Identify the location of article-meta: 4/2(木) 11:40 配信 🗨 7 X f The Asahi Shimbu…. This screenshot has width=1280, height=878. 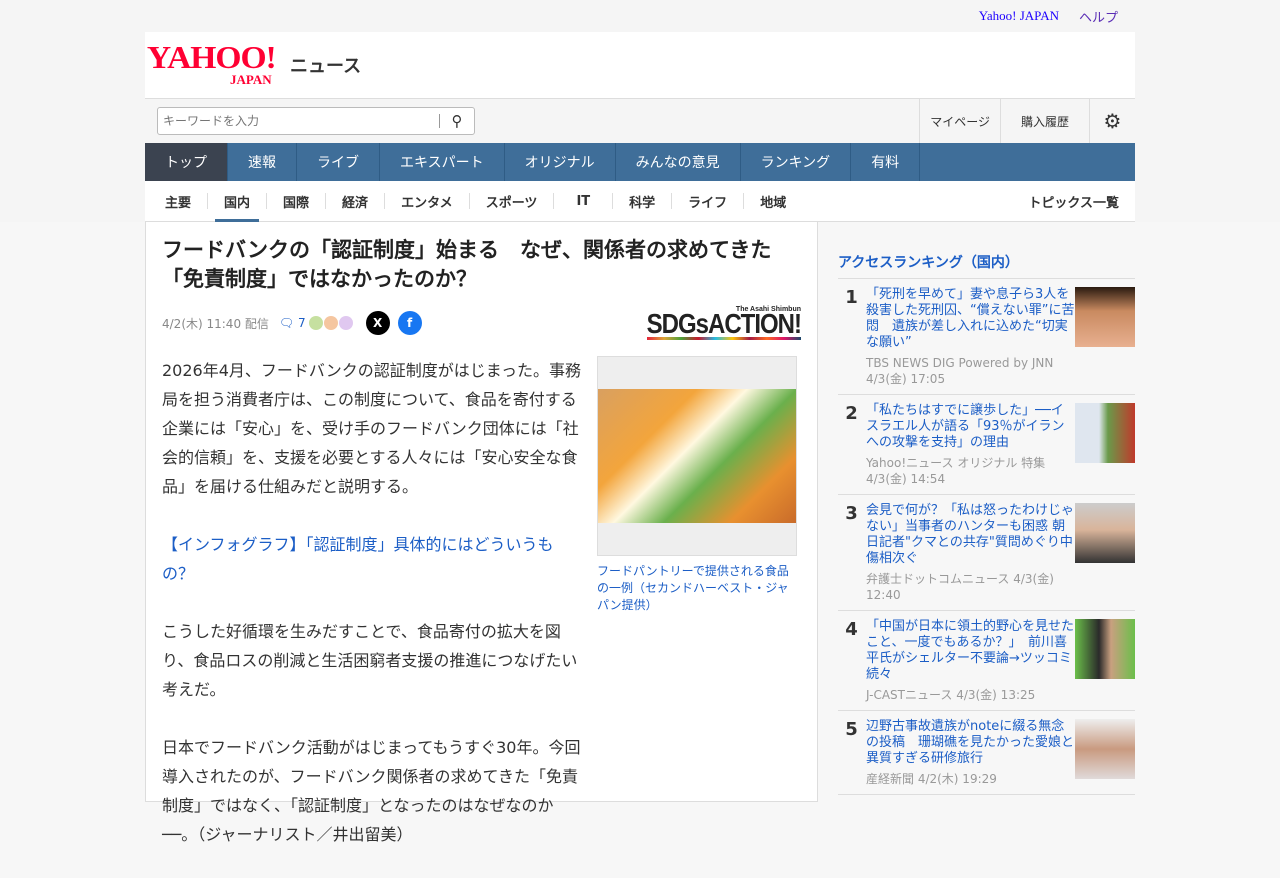
(482, 323).